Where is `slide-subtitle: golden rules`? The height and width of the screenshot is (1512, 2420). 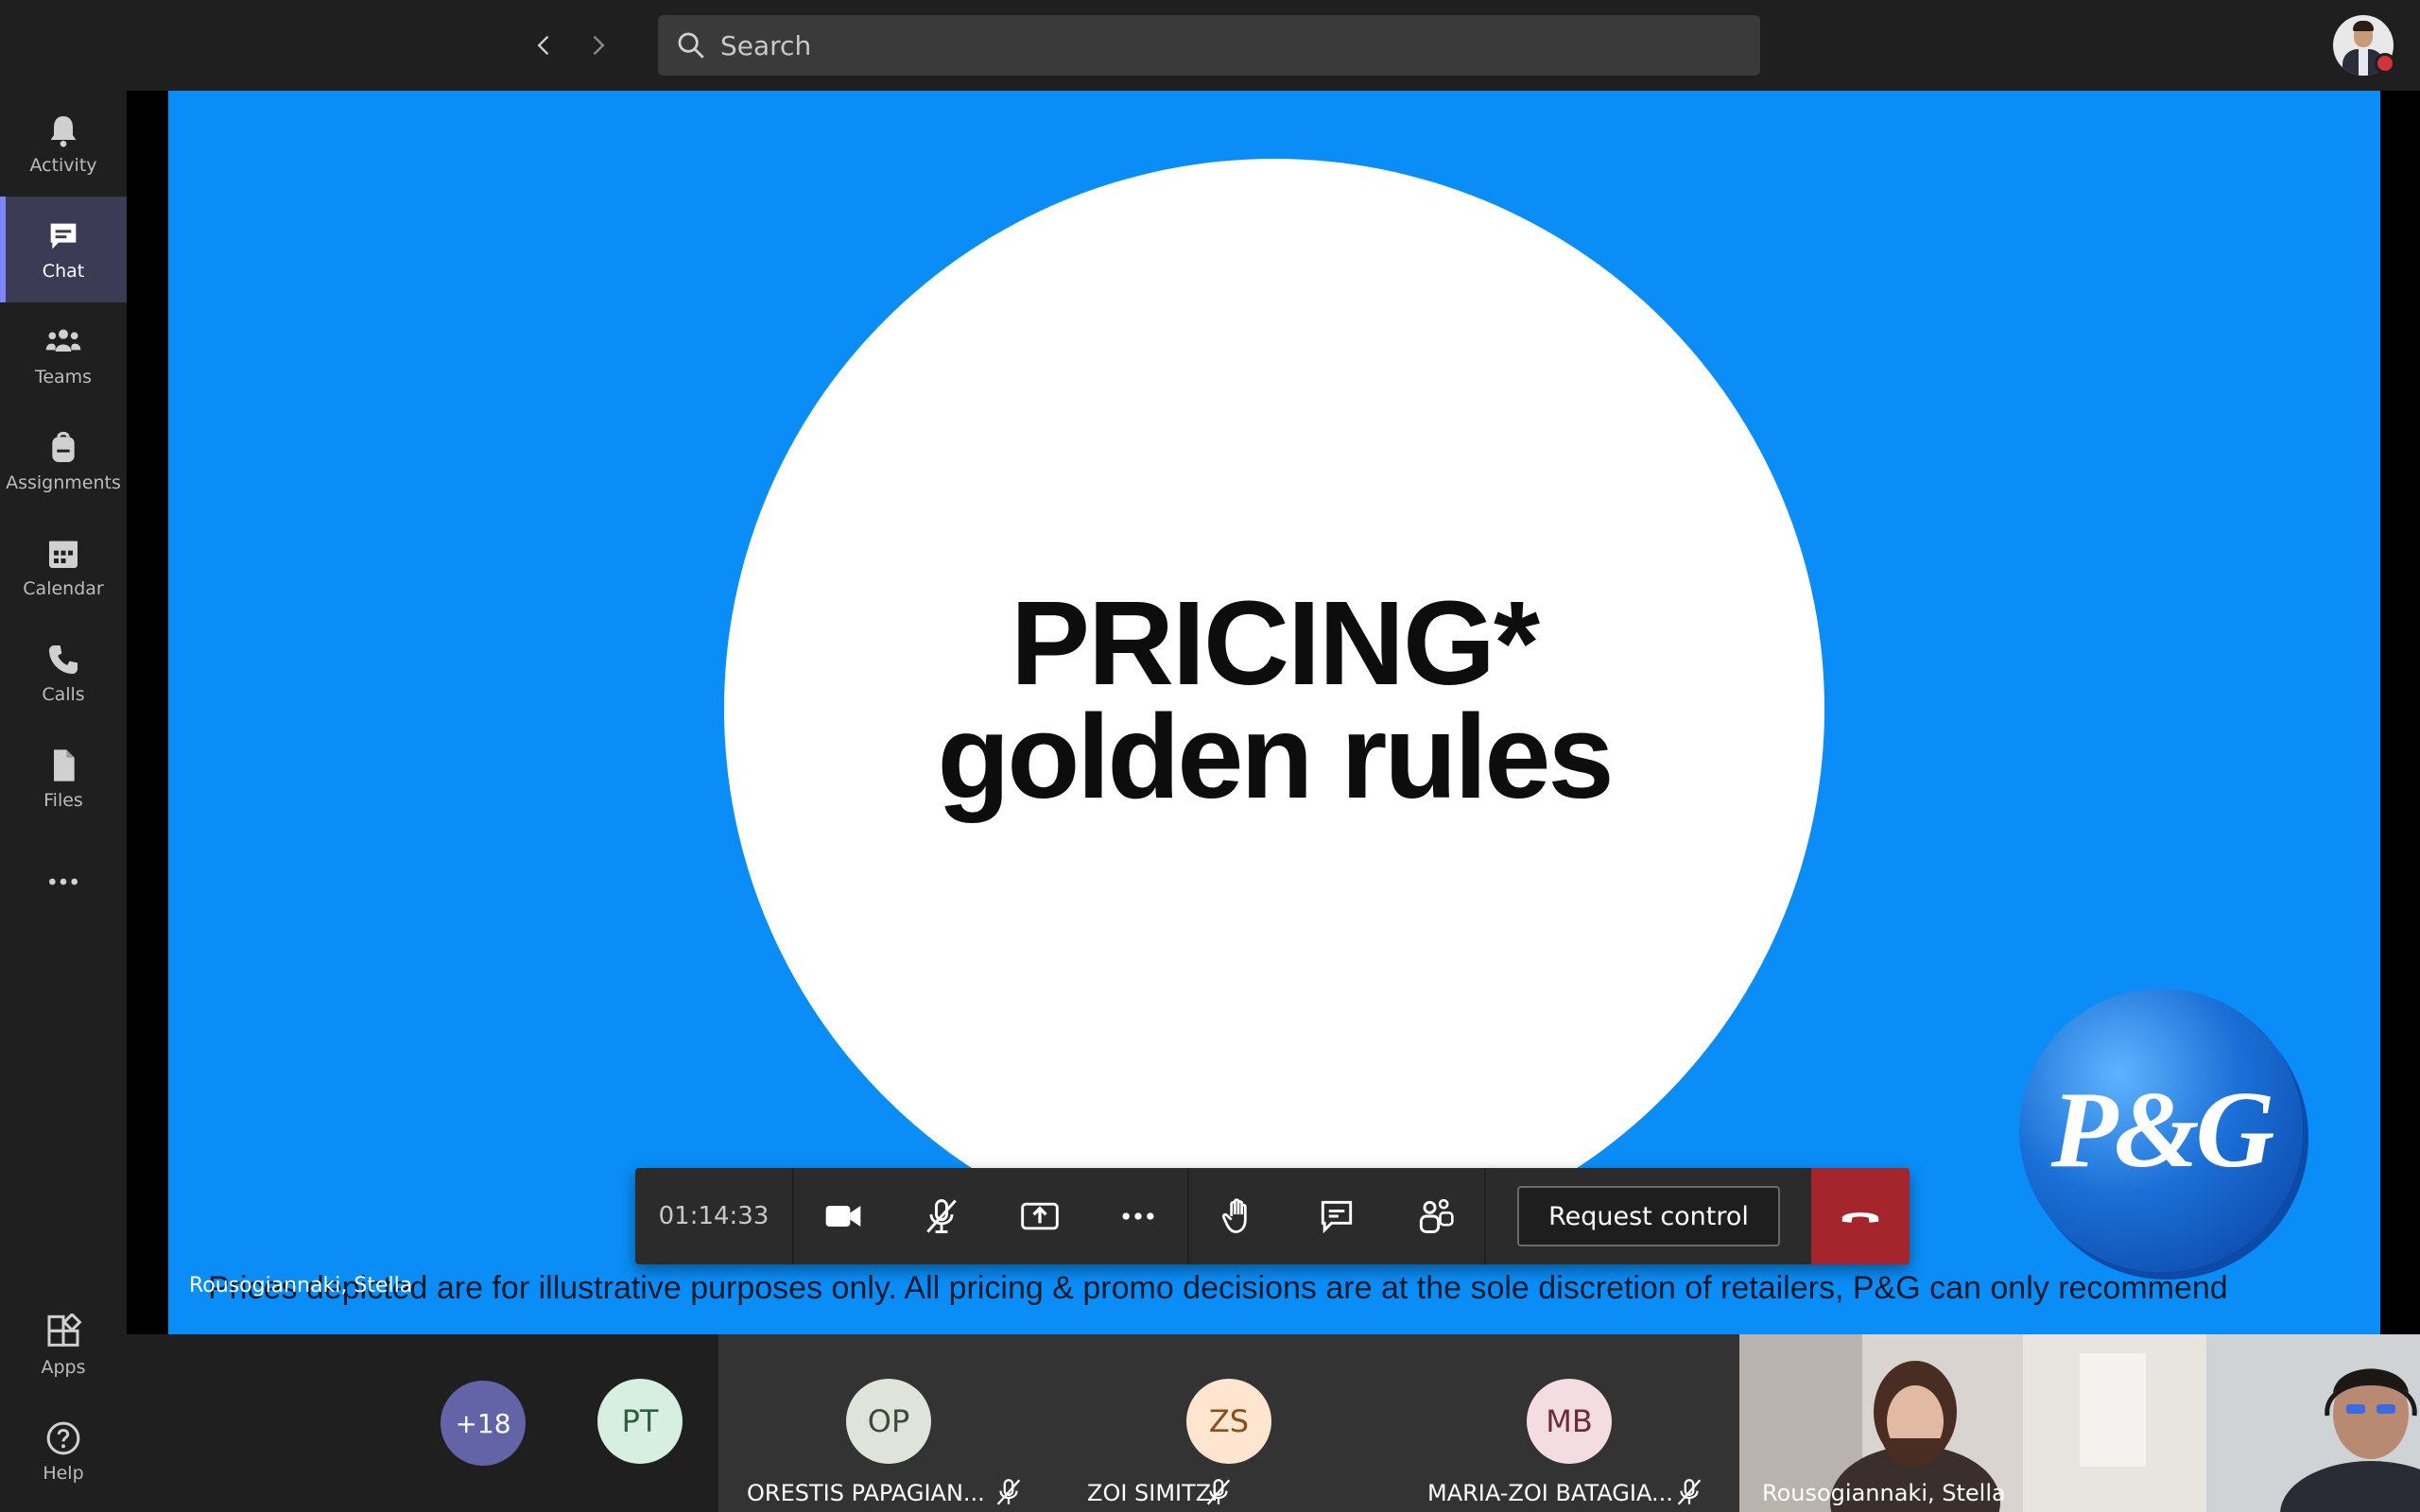
slide-subtitle: golden rules is located at coordinates (1275, 756).